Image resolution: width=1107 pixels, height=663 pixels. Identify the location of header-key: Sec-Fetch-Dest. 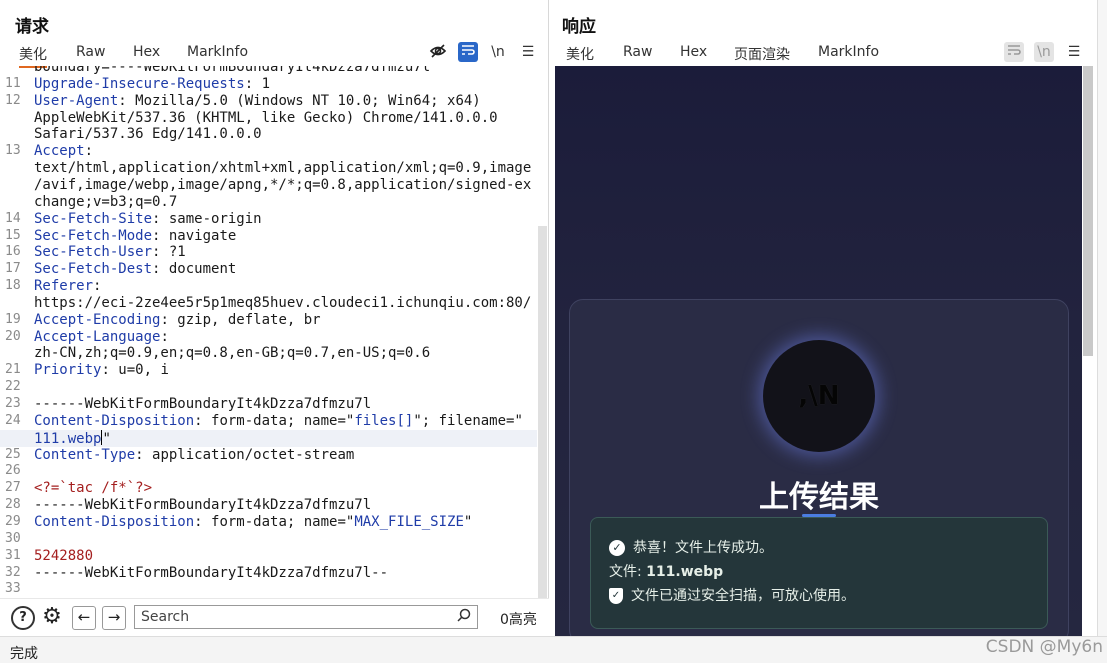
(93, 269).